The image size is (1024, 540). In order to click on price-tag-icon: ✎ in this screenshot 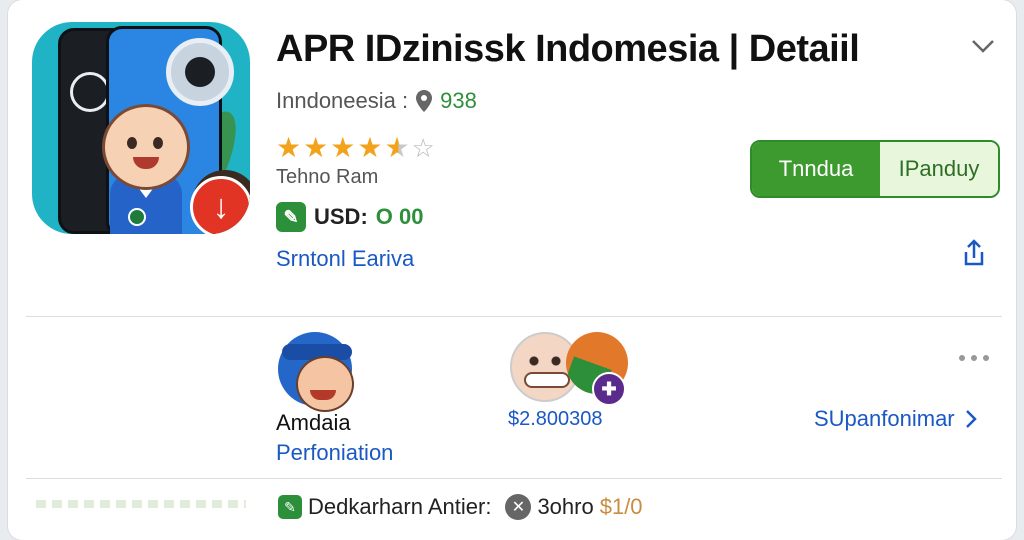, I will do `click(291, 217)`.